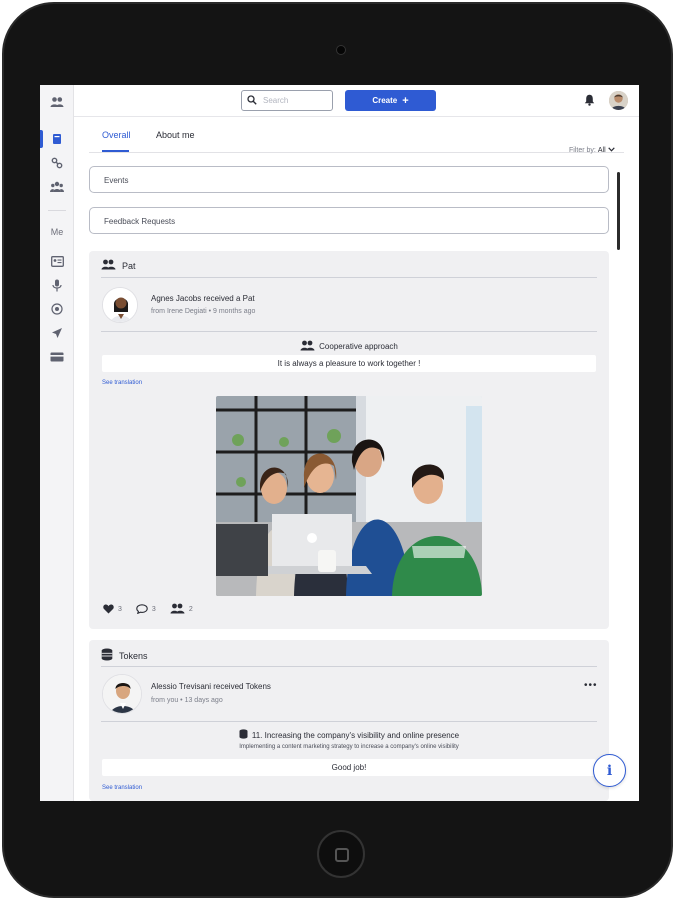  What do you see at coordinates (116, 135) in the screenshot?
I see `tab-overall: Overall` at bounding box center [116, 135].